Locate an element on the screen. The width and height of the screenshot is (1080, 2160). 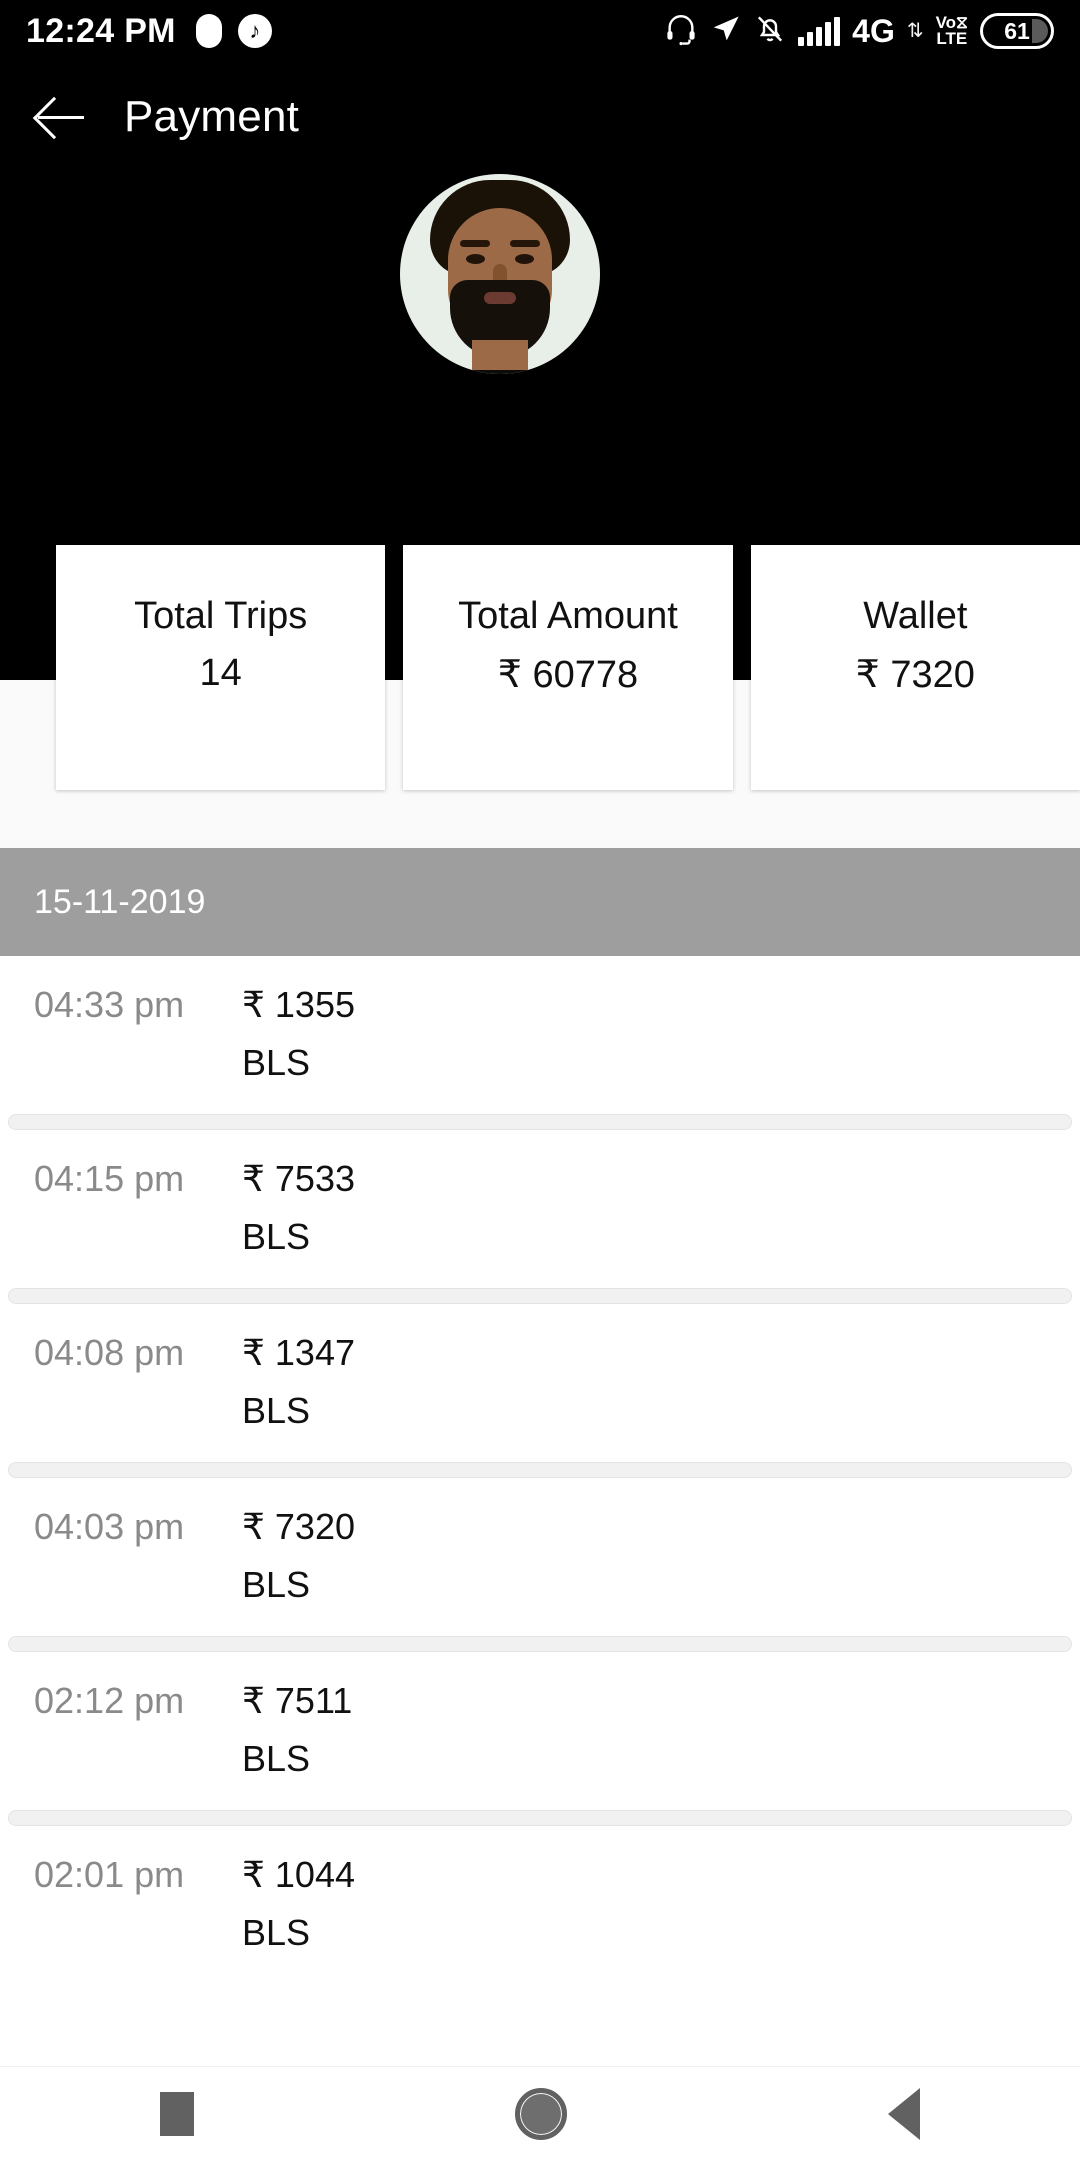
table-row: 04:03 pm ₹ 7320 BLS is located at coordinates (540, 1554).